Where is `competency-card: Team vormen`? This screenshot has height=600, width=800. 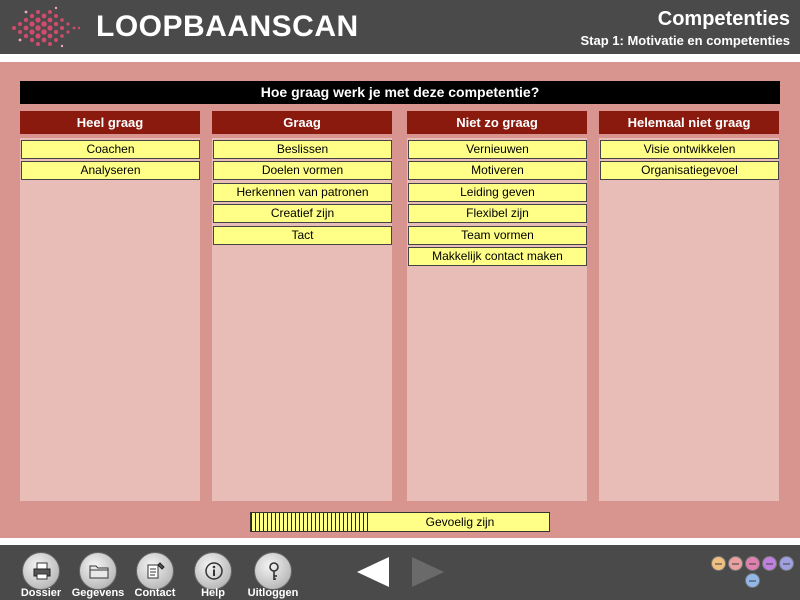
competency-card: Team vormen is located at coordinates (497, 235).